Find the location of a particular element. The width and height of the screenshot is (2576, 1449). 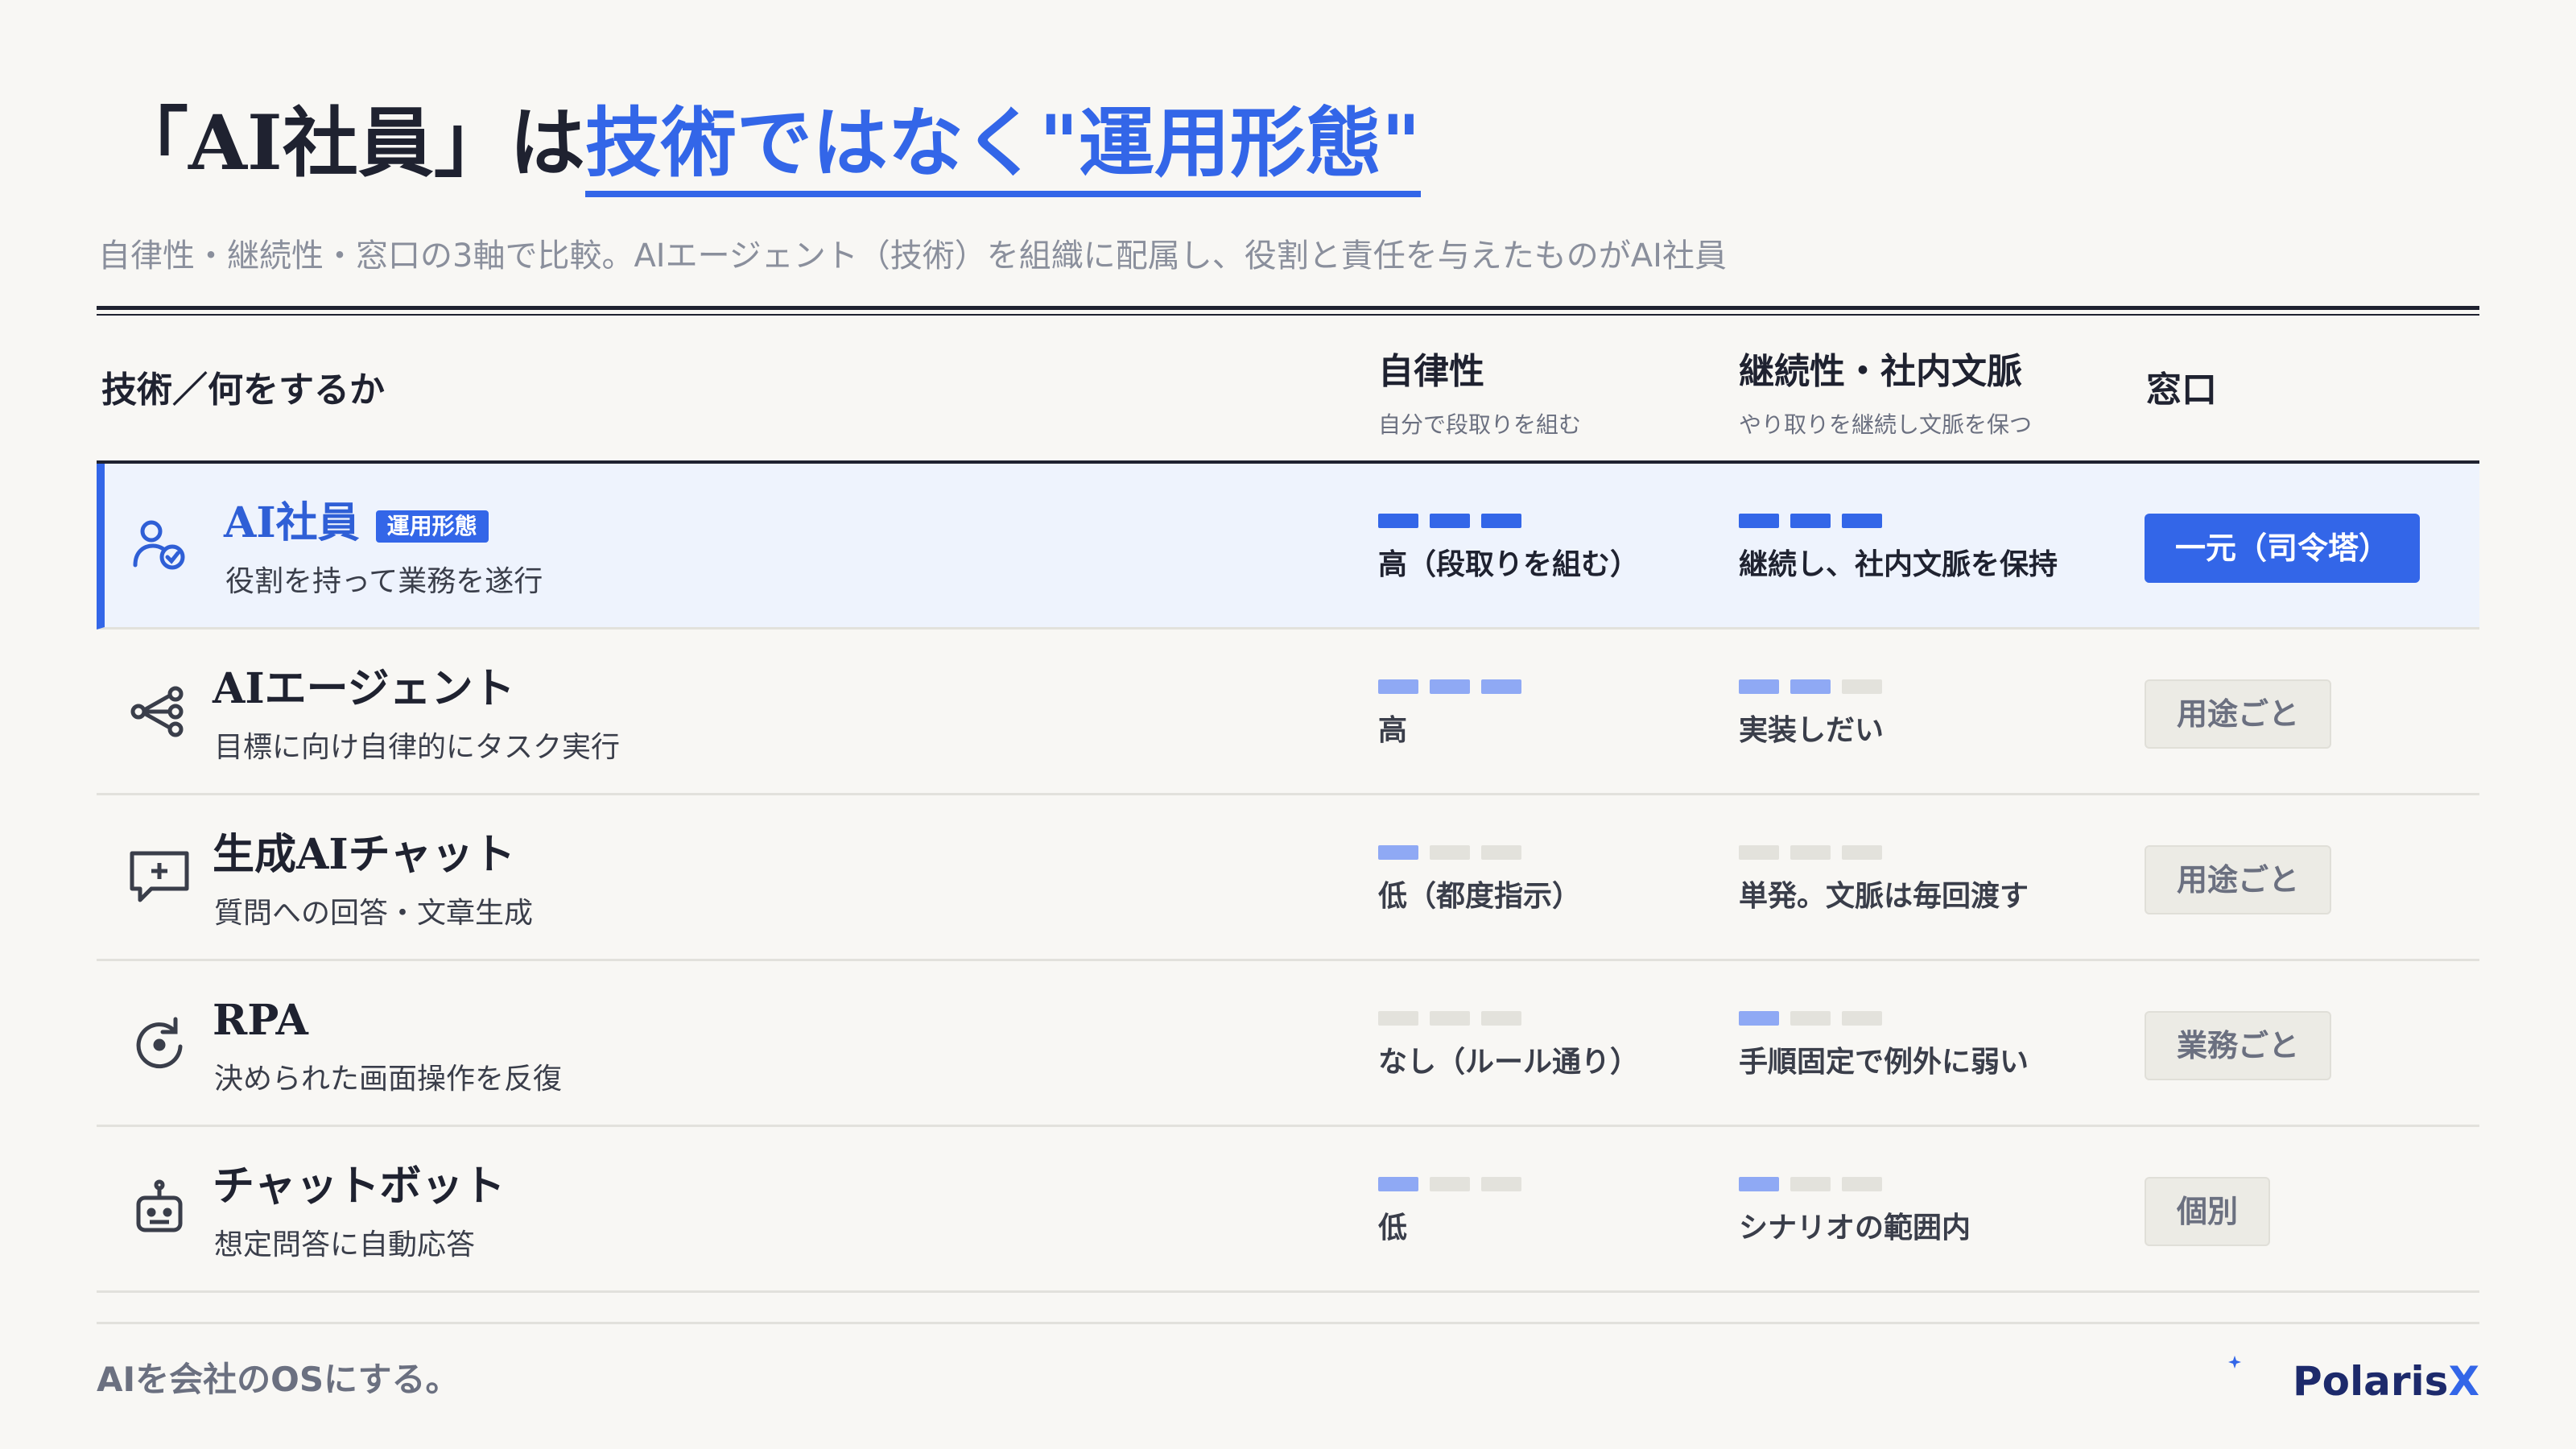

column-subheader-continuity: やり取りを継続し文脈を保つ is located at coordinates (1886, 424).